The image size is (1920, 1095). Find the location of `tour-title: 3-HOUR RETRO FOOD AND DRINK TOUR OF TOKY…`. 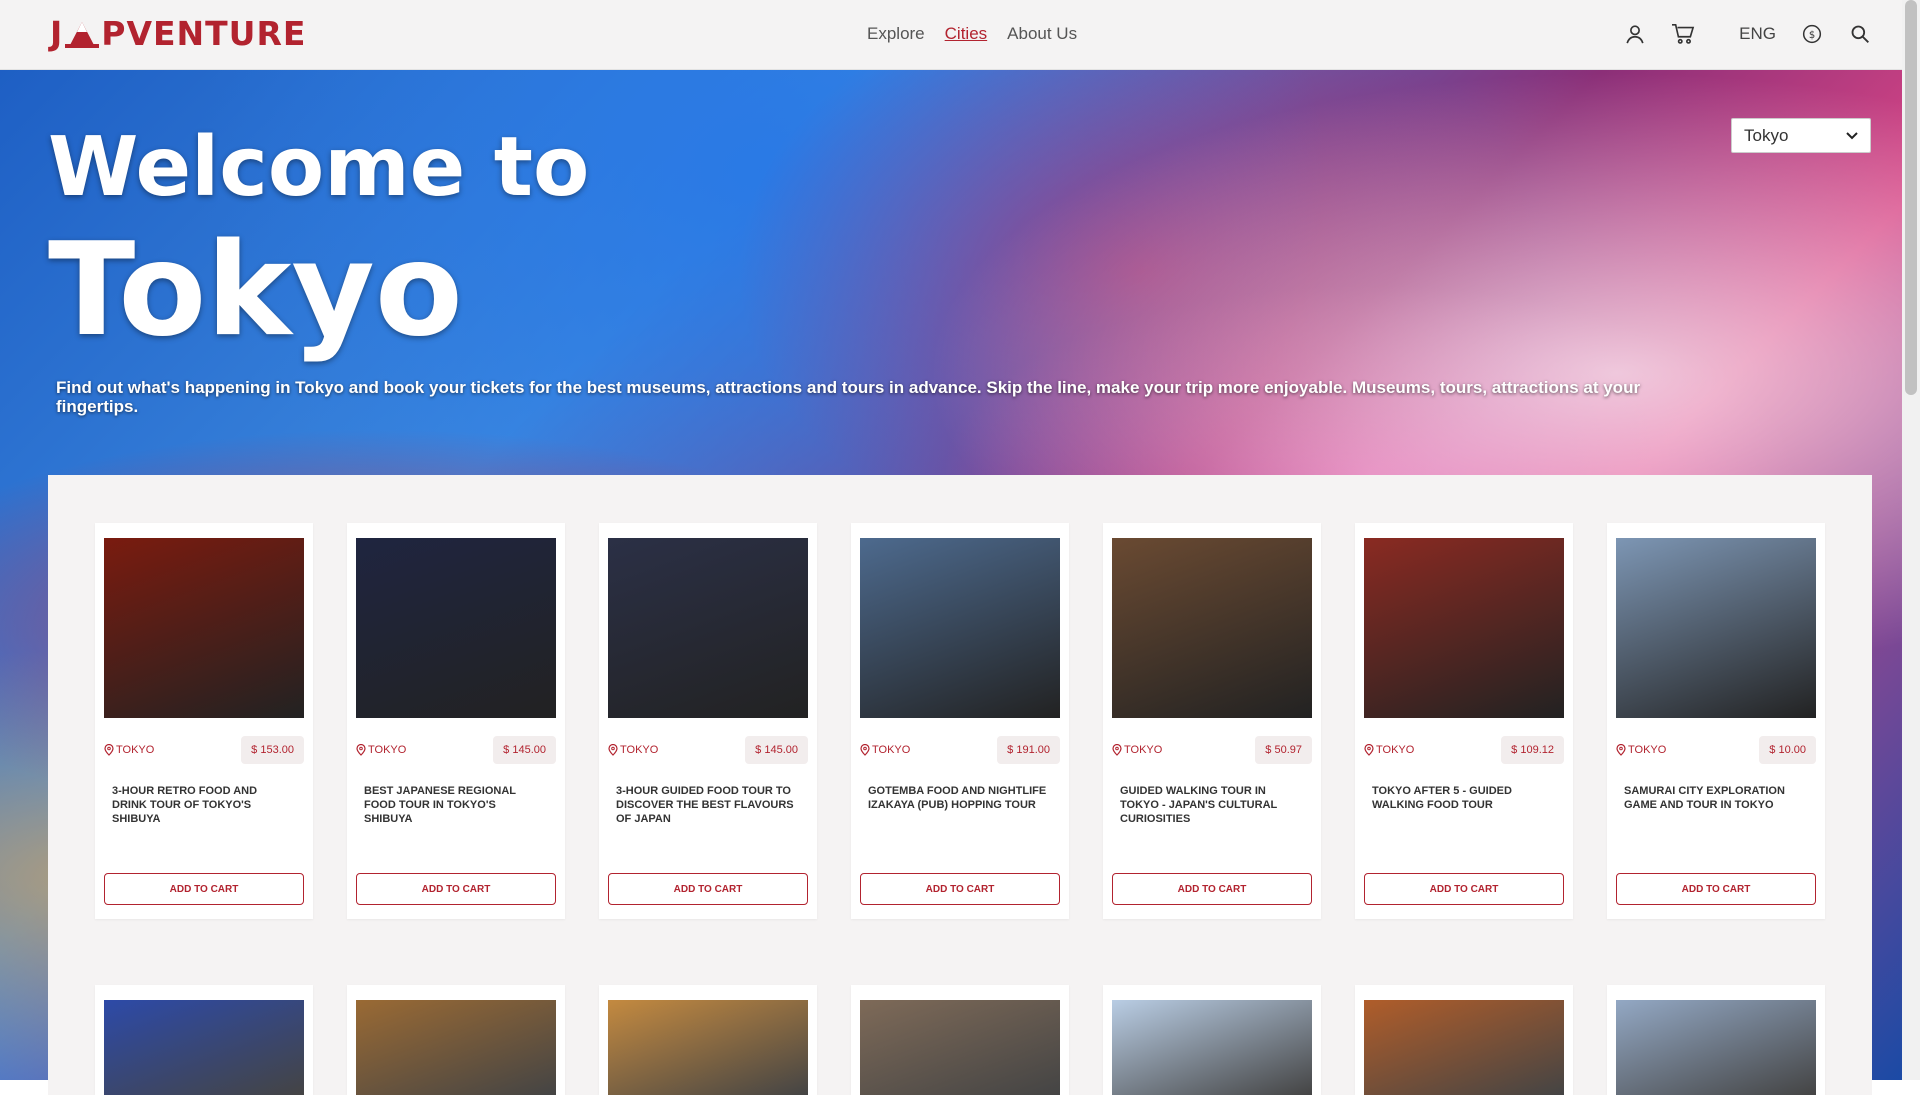

tour-title: 3-HOUR RETRO FOOD AND DRINK TOUR OF TOKY… is located at coordinates (202, 805).